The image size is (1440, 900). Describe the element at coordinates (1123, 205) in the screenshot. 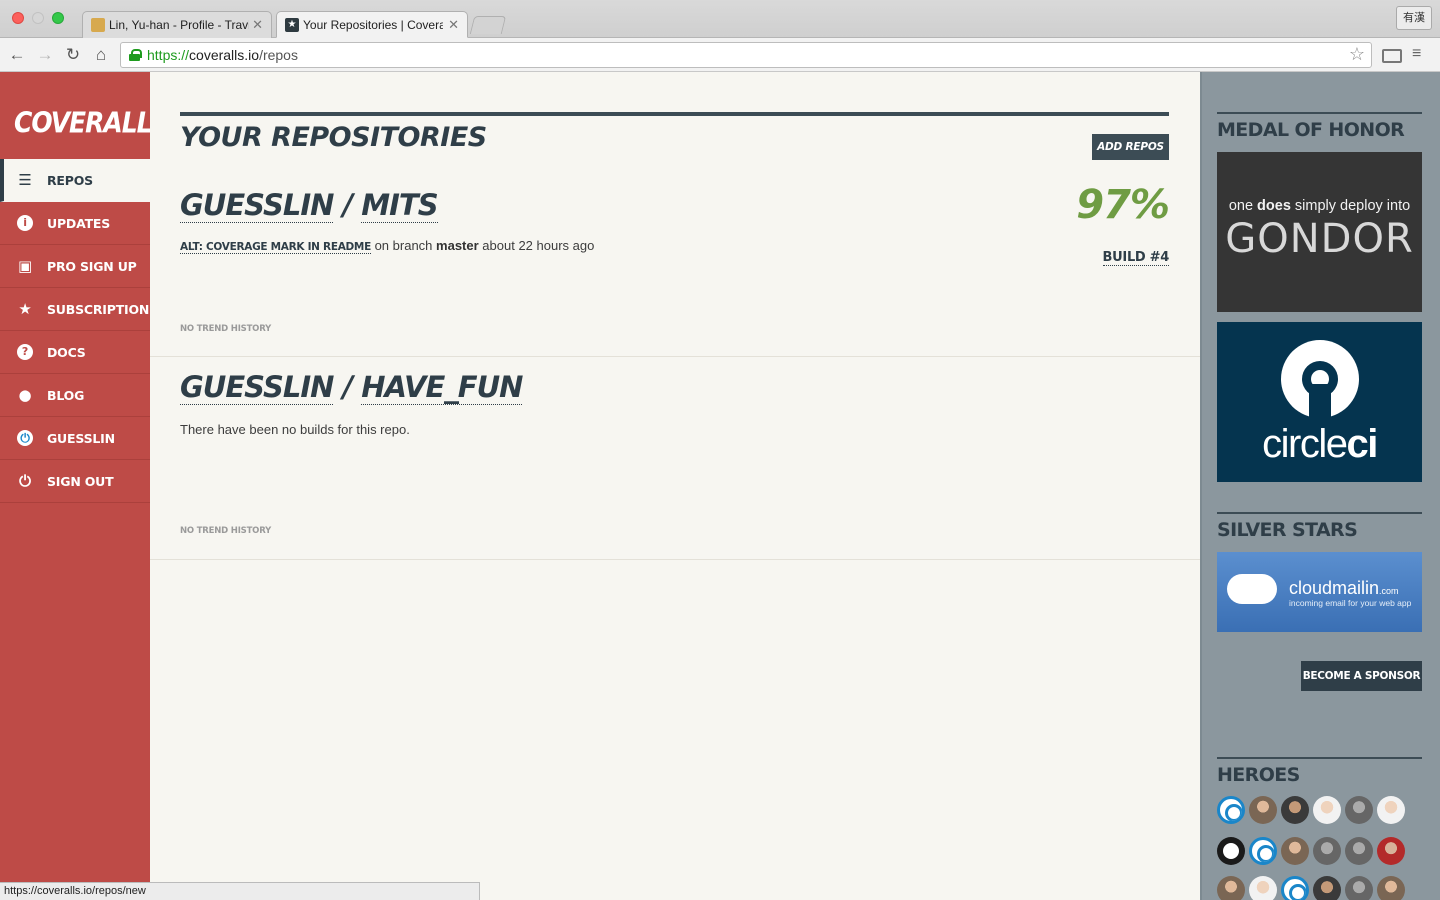

I see `coverage-percent: 97%` at that location.